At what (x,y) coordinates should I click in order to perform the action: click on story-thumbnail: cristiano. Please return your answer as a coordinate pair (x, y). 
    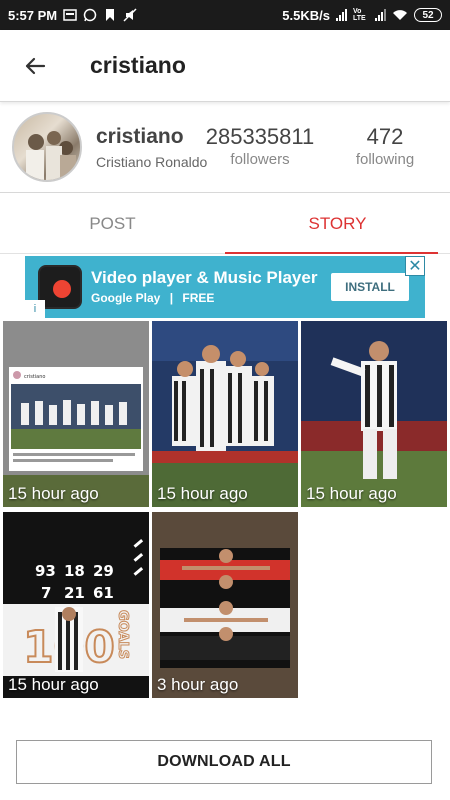
    Looking at the image, I should click on (76, 414).